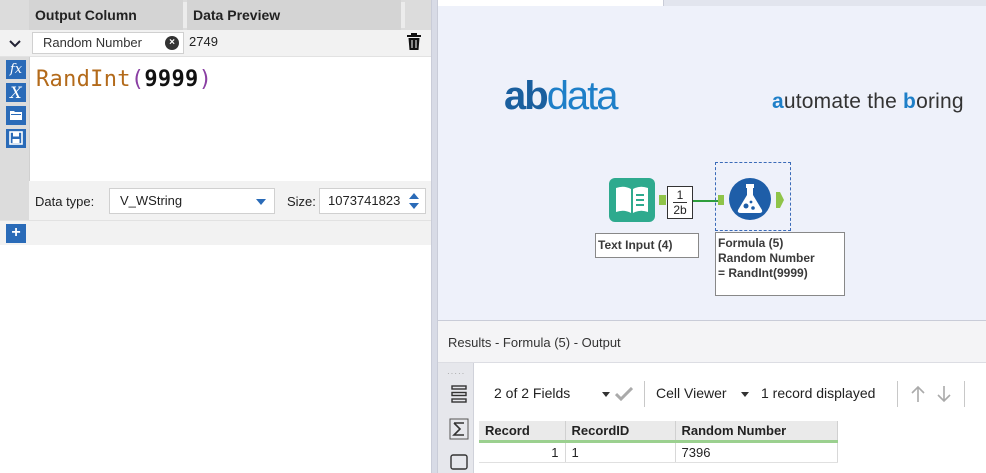  What do you see at coordinates (414, 201) in the screenshot?
I see `spinner-icon` at bounding box center [414, 201].